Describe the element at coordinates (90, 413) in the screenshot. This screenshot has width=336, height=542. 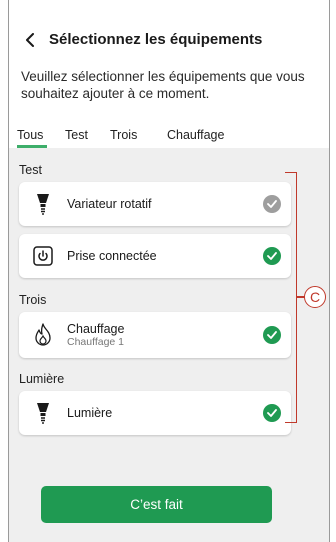
I see `device-name: Lumière` at that location.